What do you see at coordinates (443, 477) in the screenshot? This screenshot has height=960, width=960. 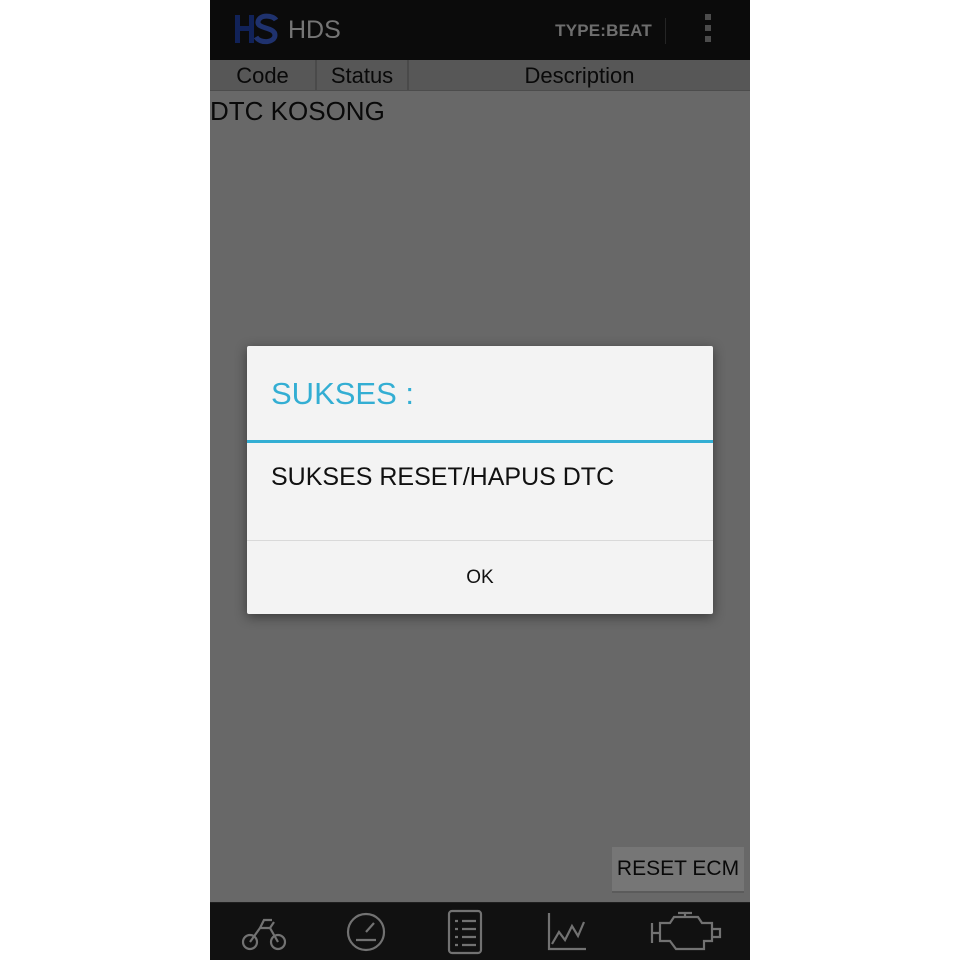 I see `dialog-message: SUKSES RESET/HAPUS DTC` at bounding box center [443, 477].